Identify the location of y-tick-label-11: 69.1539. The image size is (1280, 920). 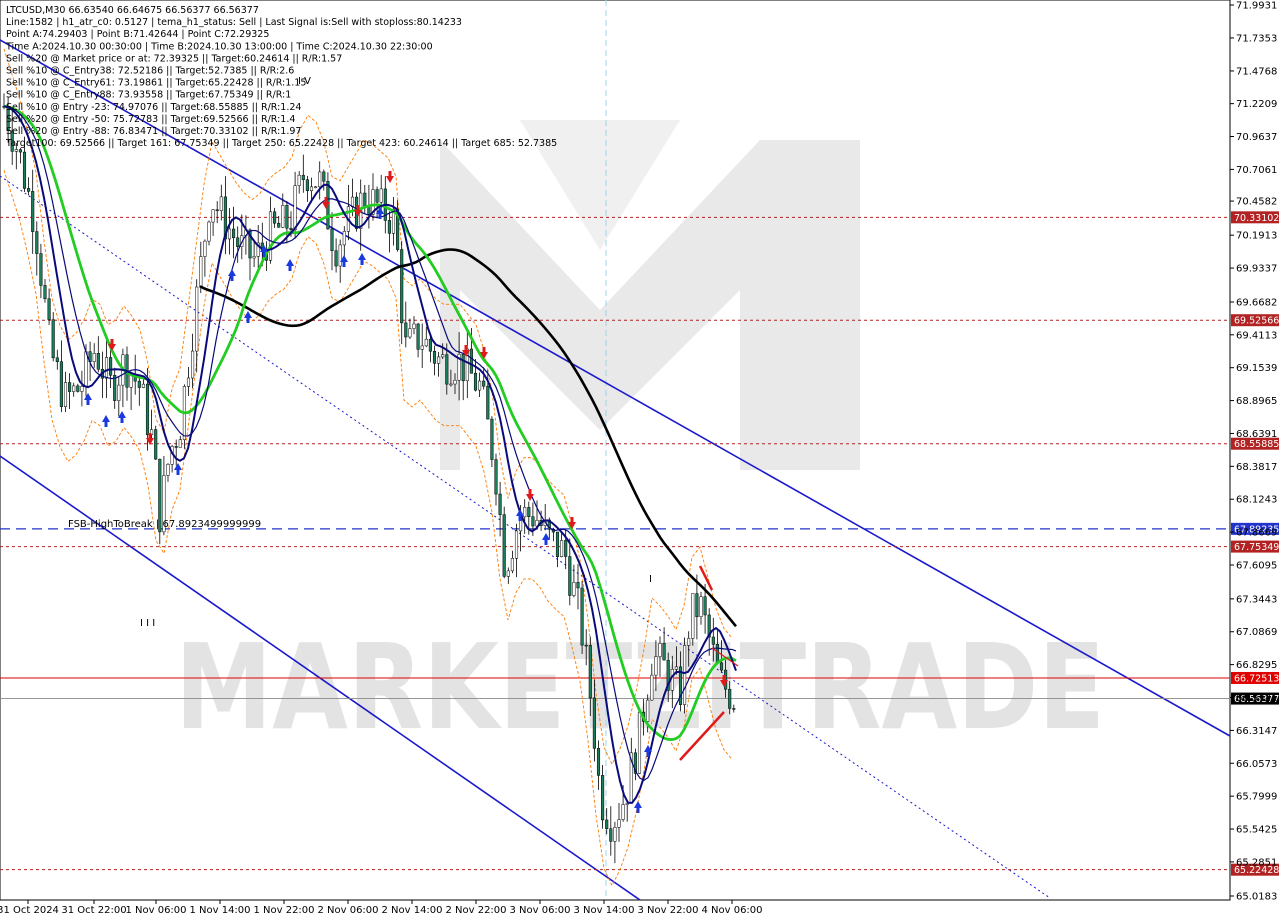
(1256, 368).